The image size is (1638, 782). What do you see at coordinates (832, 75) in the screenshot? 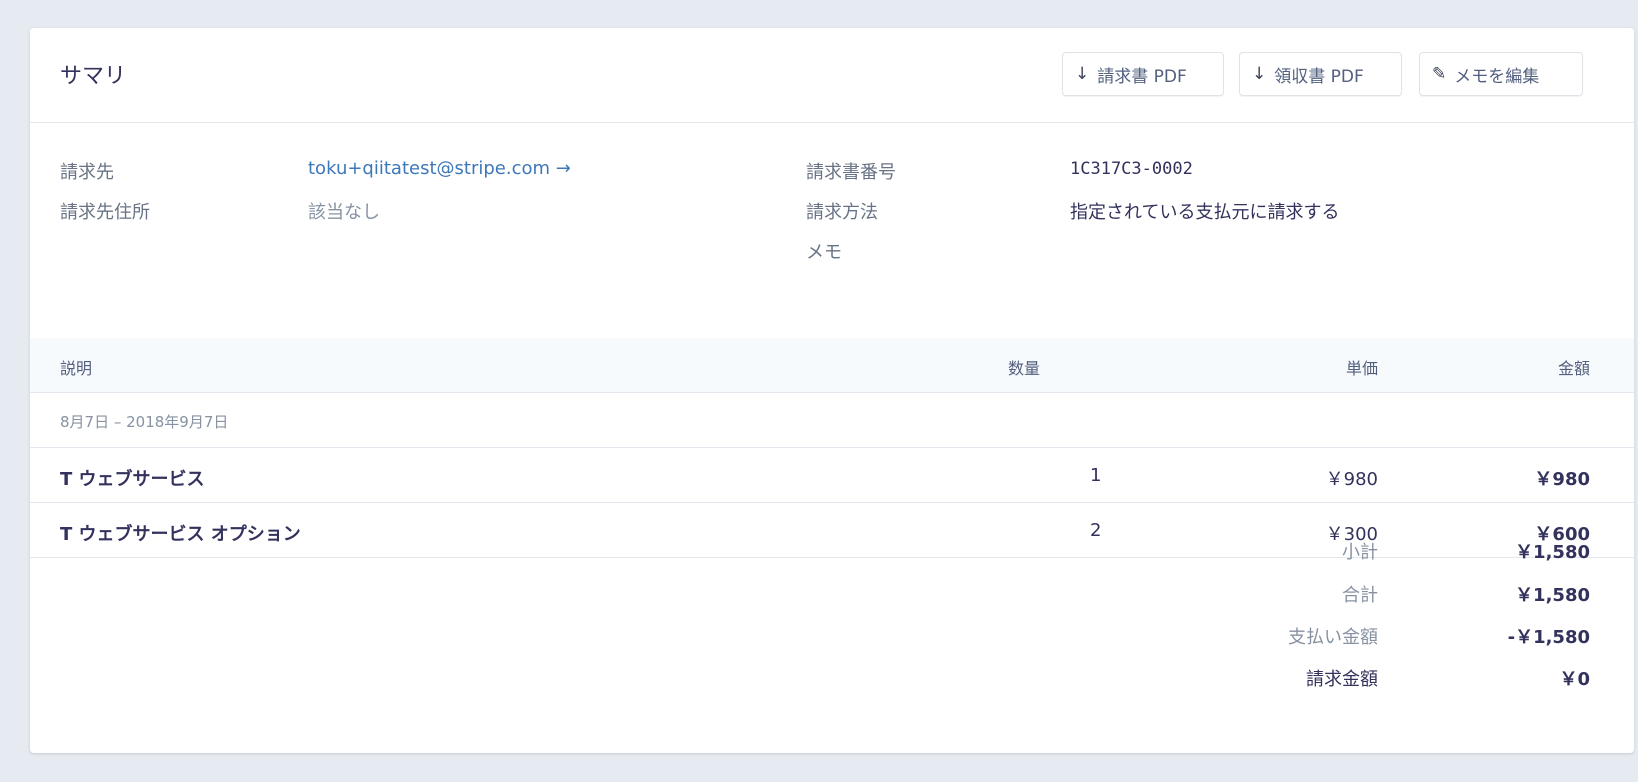
I see `summary-header: サマリ ↓ 請求書 PDF ↓ 領収書 PDF ✎ メモを編集` at bounding box center [832, 75].